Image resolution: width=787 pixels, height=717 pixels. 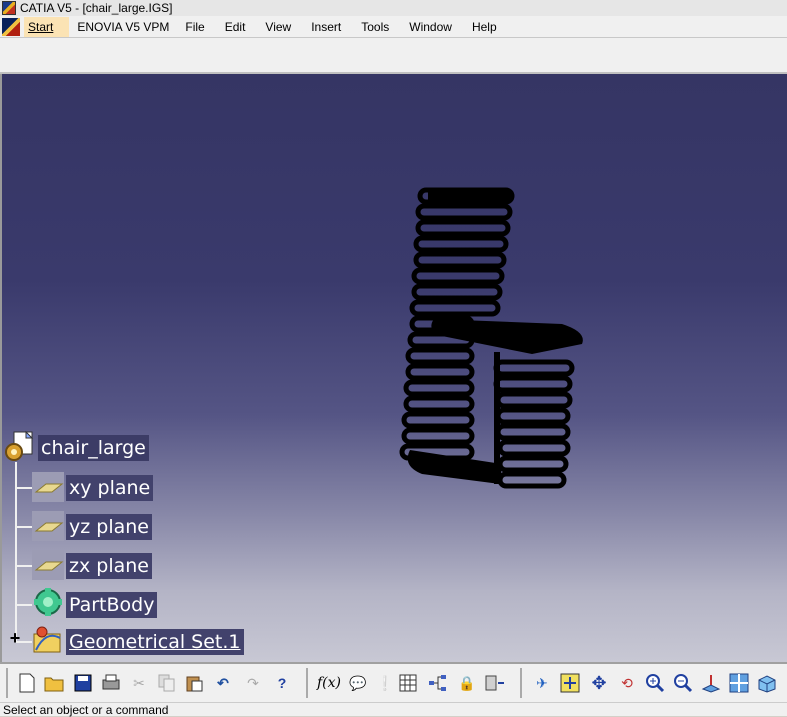 I want to click on menu-enovia: ENOVIA V5 VPM, so click(x=124, y=27).